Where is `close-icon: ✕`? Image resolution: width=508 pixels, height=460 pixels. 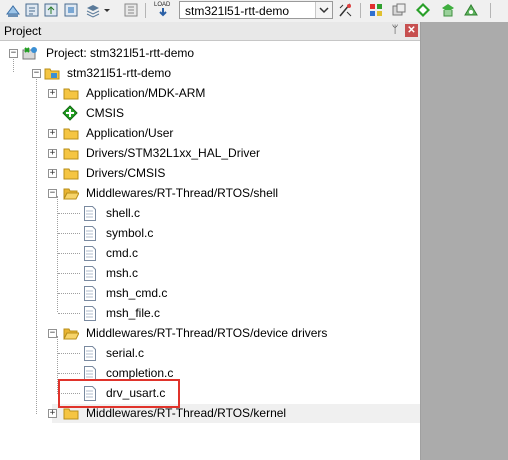 close-icon: ✕ is located at coordinates (411, 30).